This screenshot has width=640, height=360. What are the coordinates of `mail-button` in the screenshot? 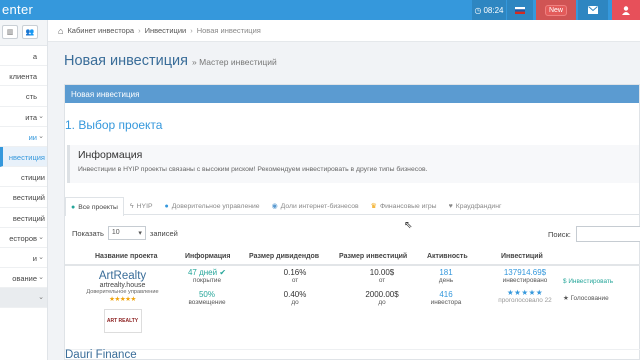 It's located at (593, 10).